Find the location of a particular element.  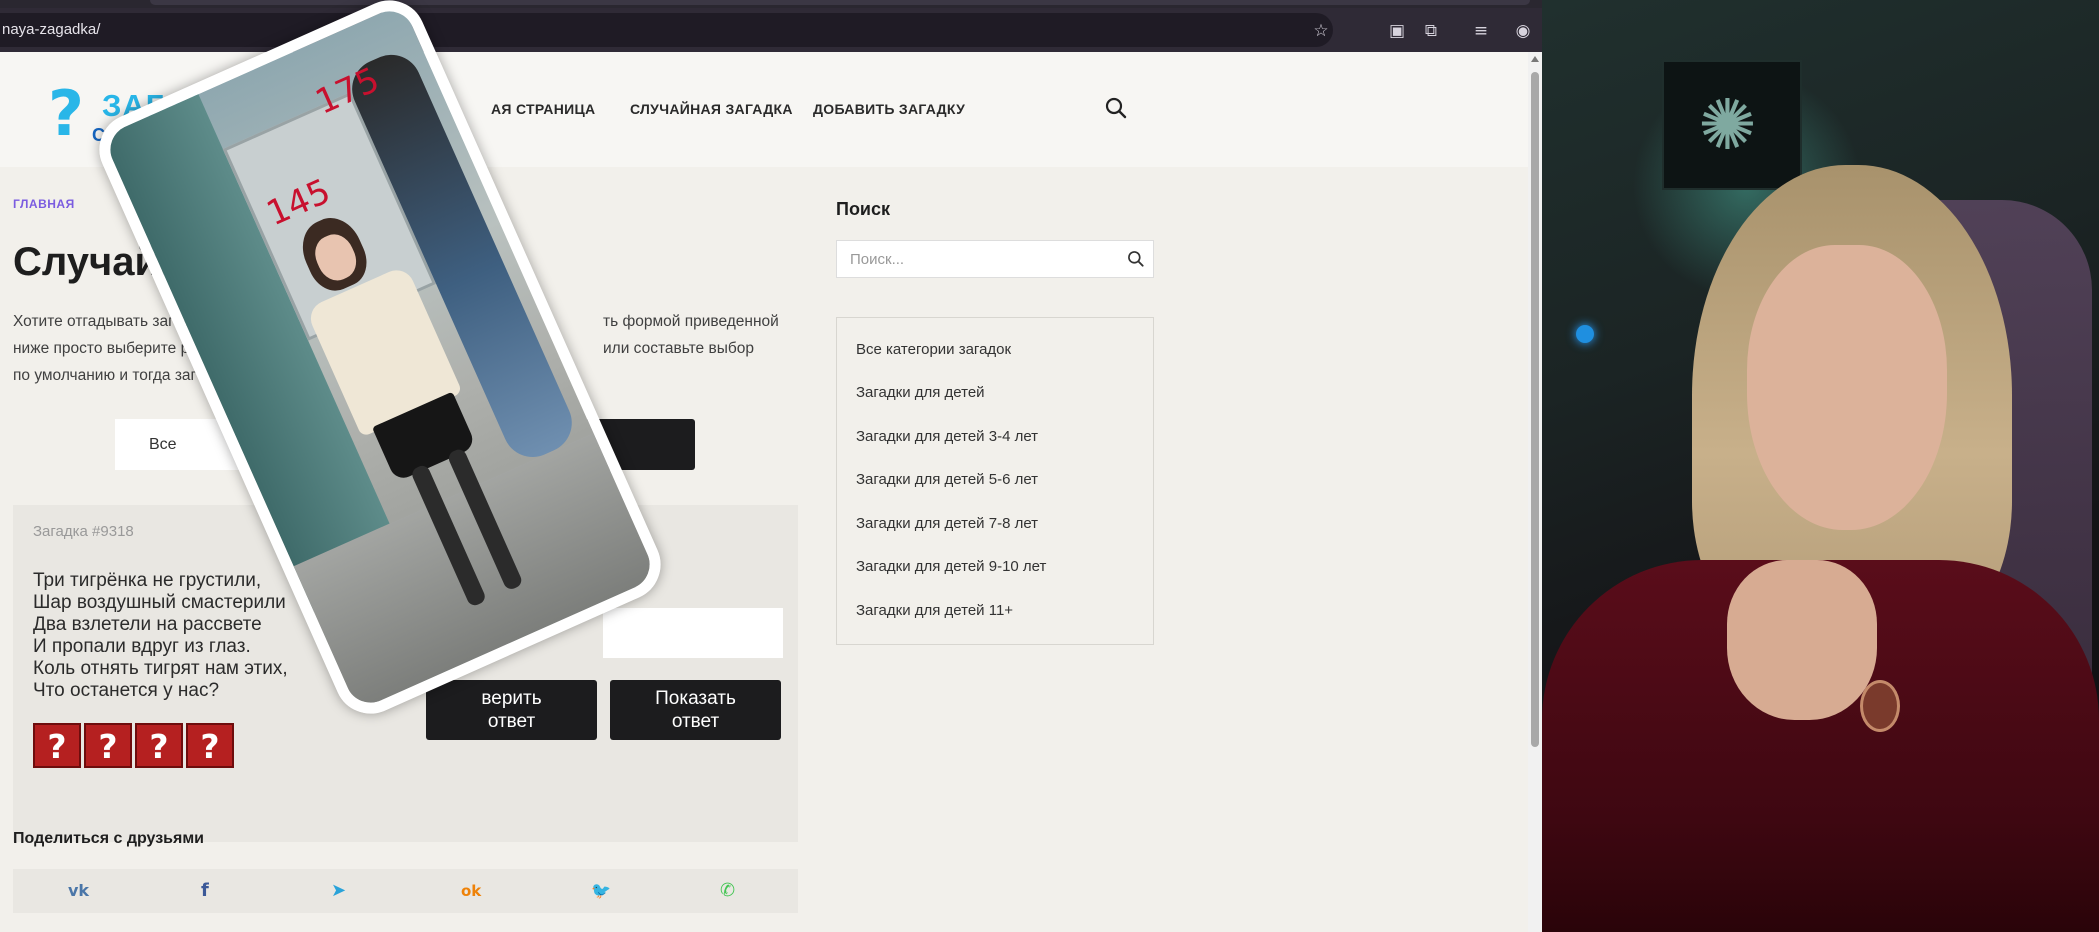

check-answer-label: ответ is located at coordinates (511, 721).